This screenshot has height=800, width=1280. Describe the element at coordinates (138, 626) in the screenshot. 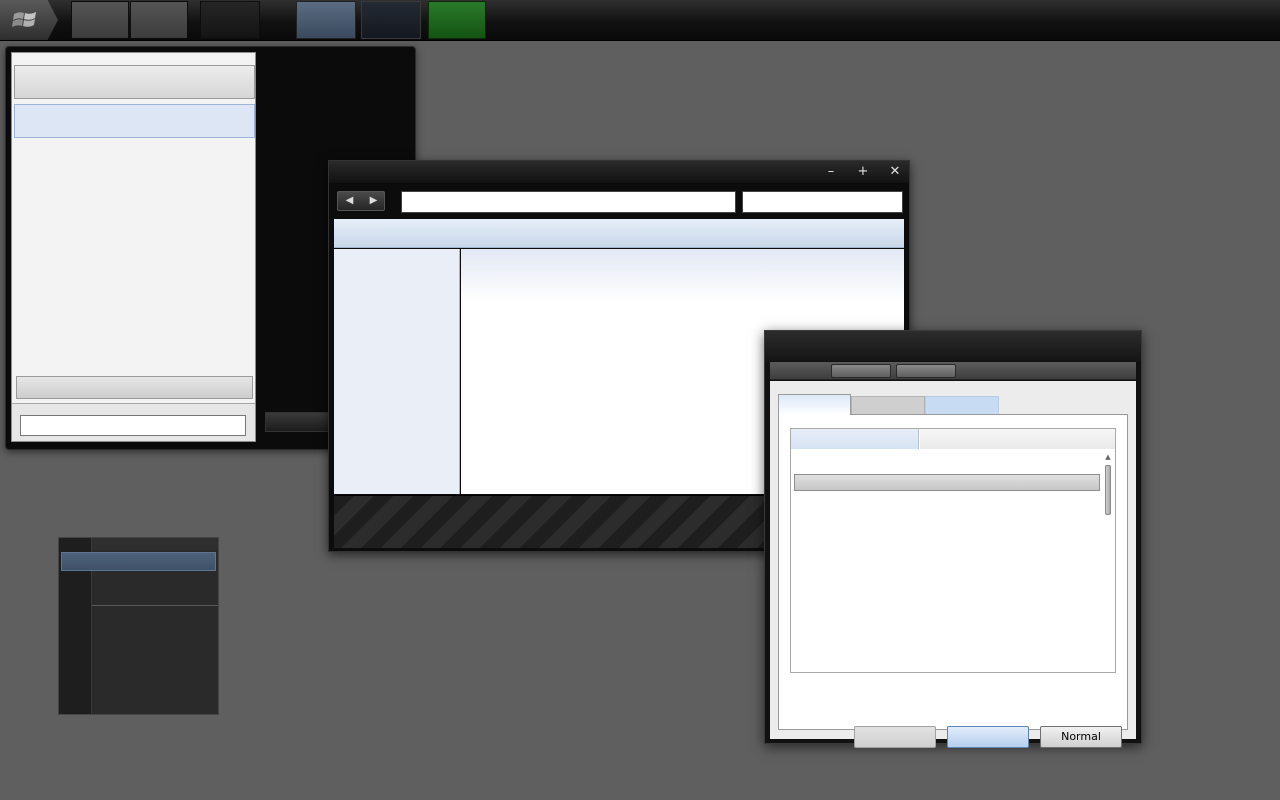

I see `context-menu` at that location.